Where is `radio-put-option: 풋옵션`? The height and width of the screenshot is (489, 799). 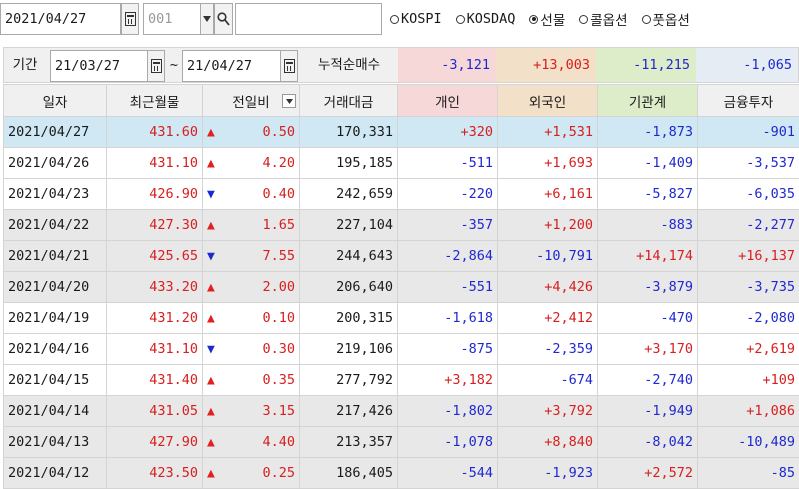 radio-put-option: 풋옵션 is located at coordinates (665, 19).